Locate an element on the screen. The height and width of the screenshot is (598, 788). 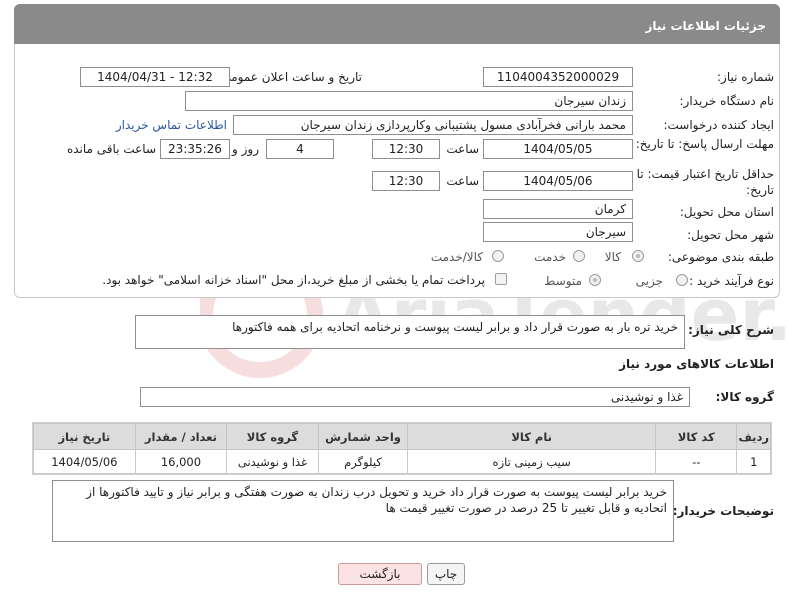
col-code: کد کالا is located at coordinates (696, 436).